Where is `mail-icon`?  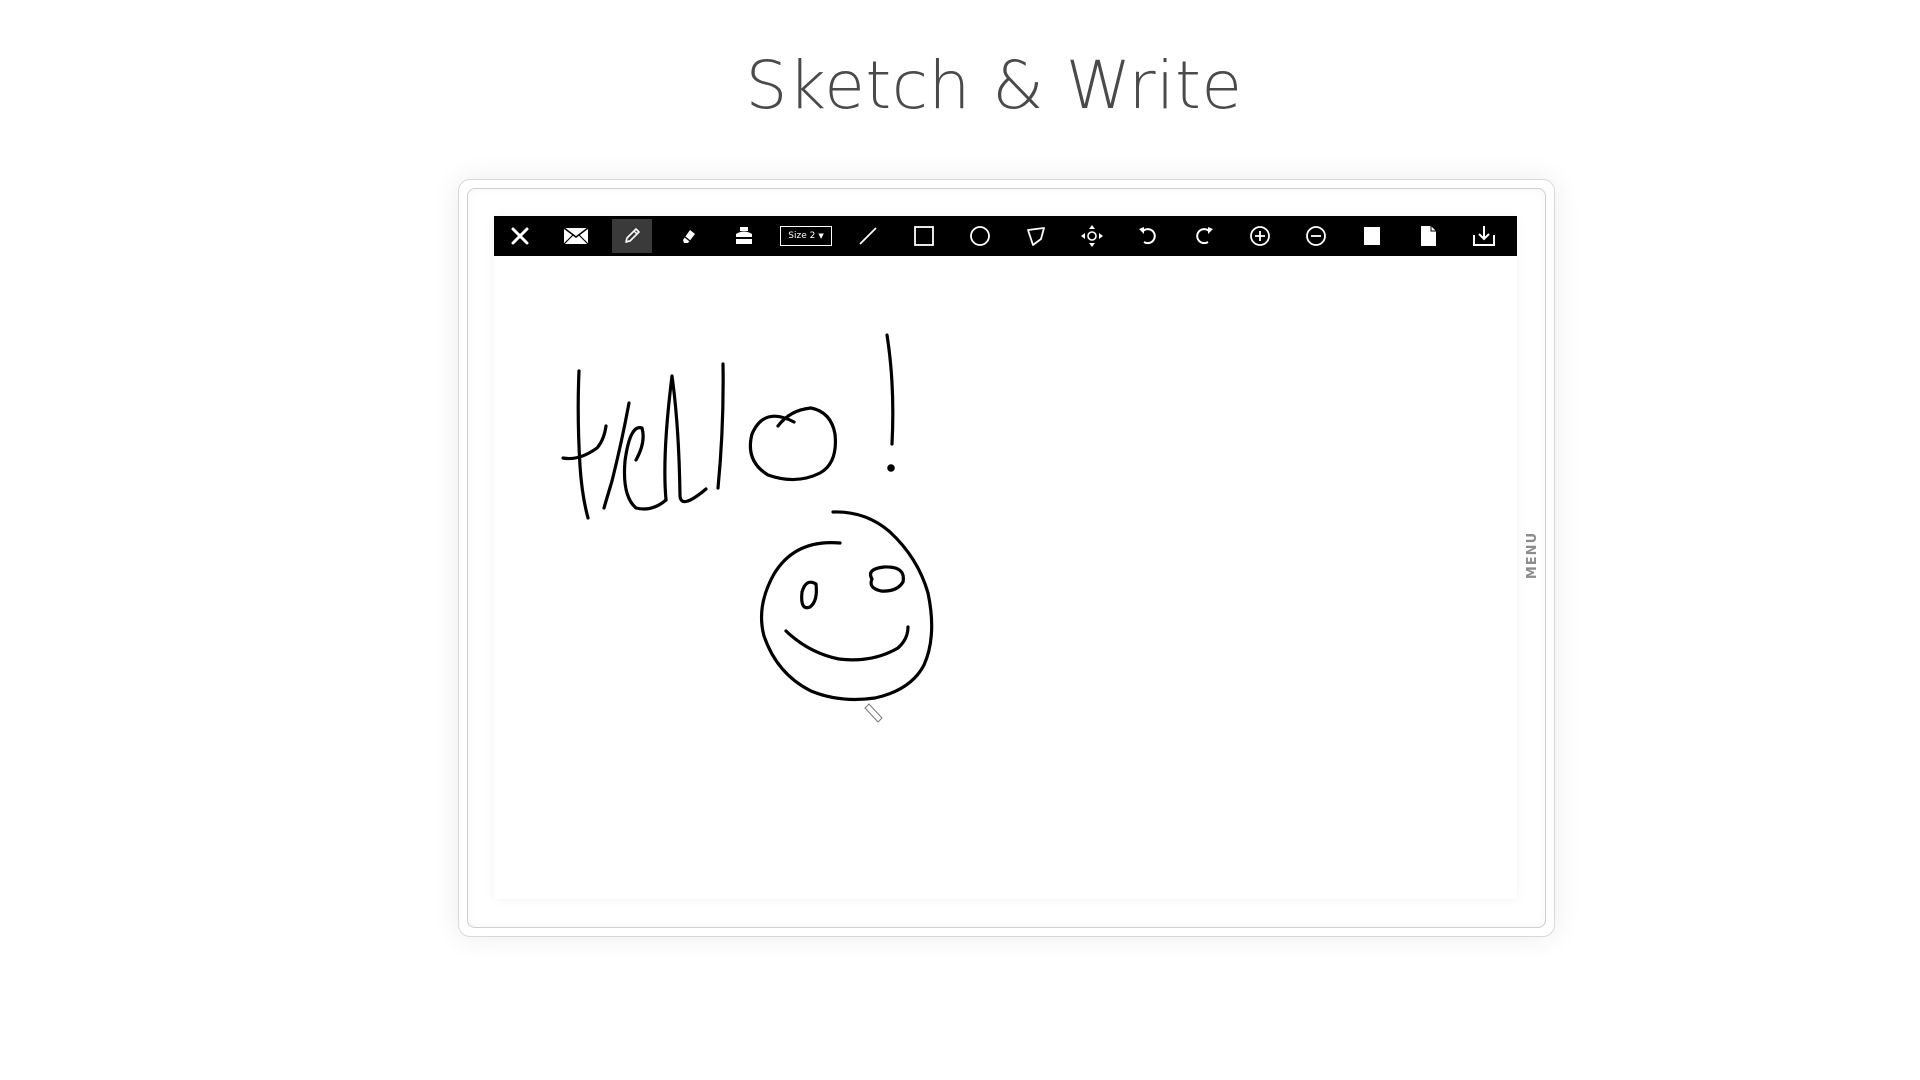 mail-icon is located at coordinates (576, 236).